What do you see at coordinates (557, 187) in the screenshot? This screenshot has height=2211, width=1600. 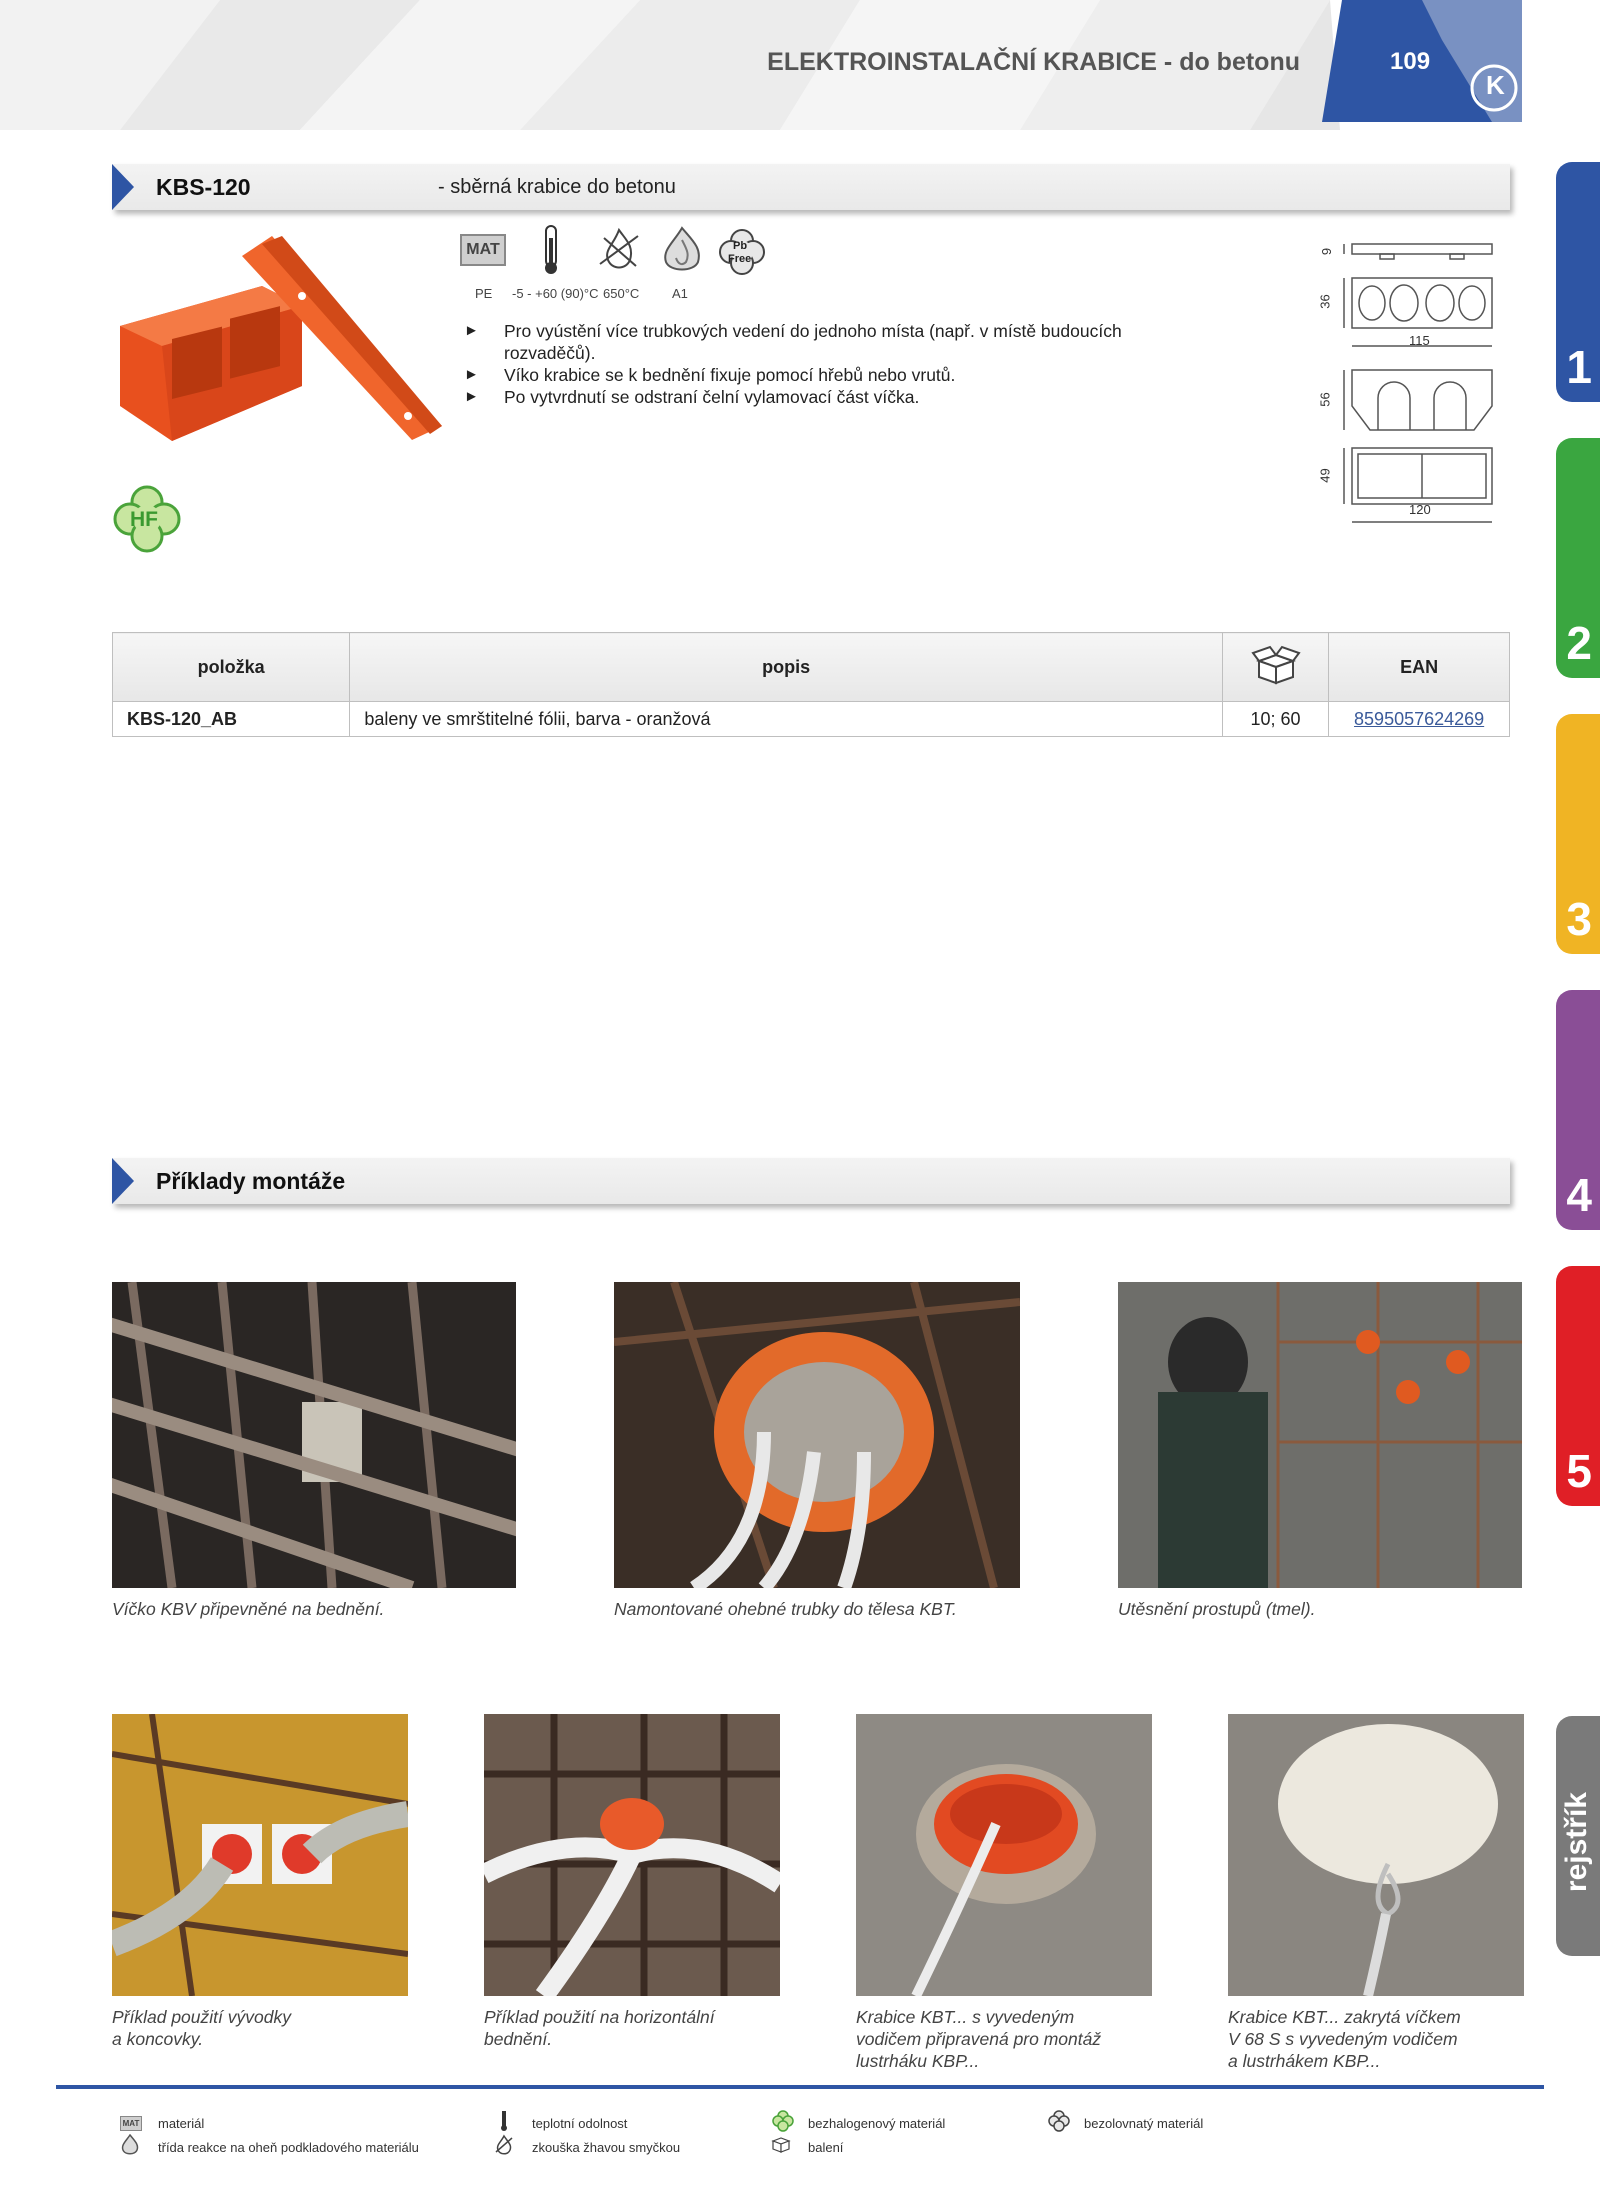 I see `product-description: - sběrná krabice do betonu` at bounding box center [557, 187].